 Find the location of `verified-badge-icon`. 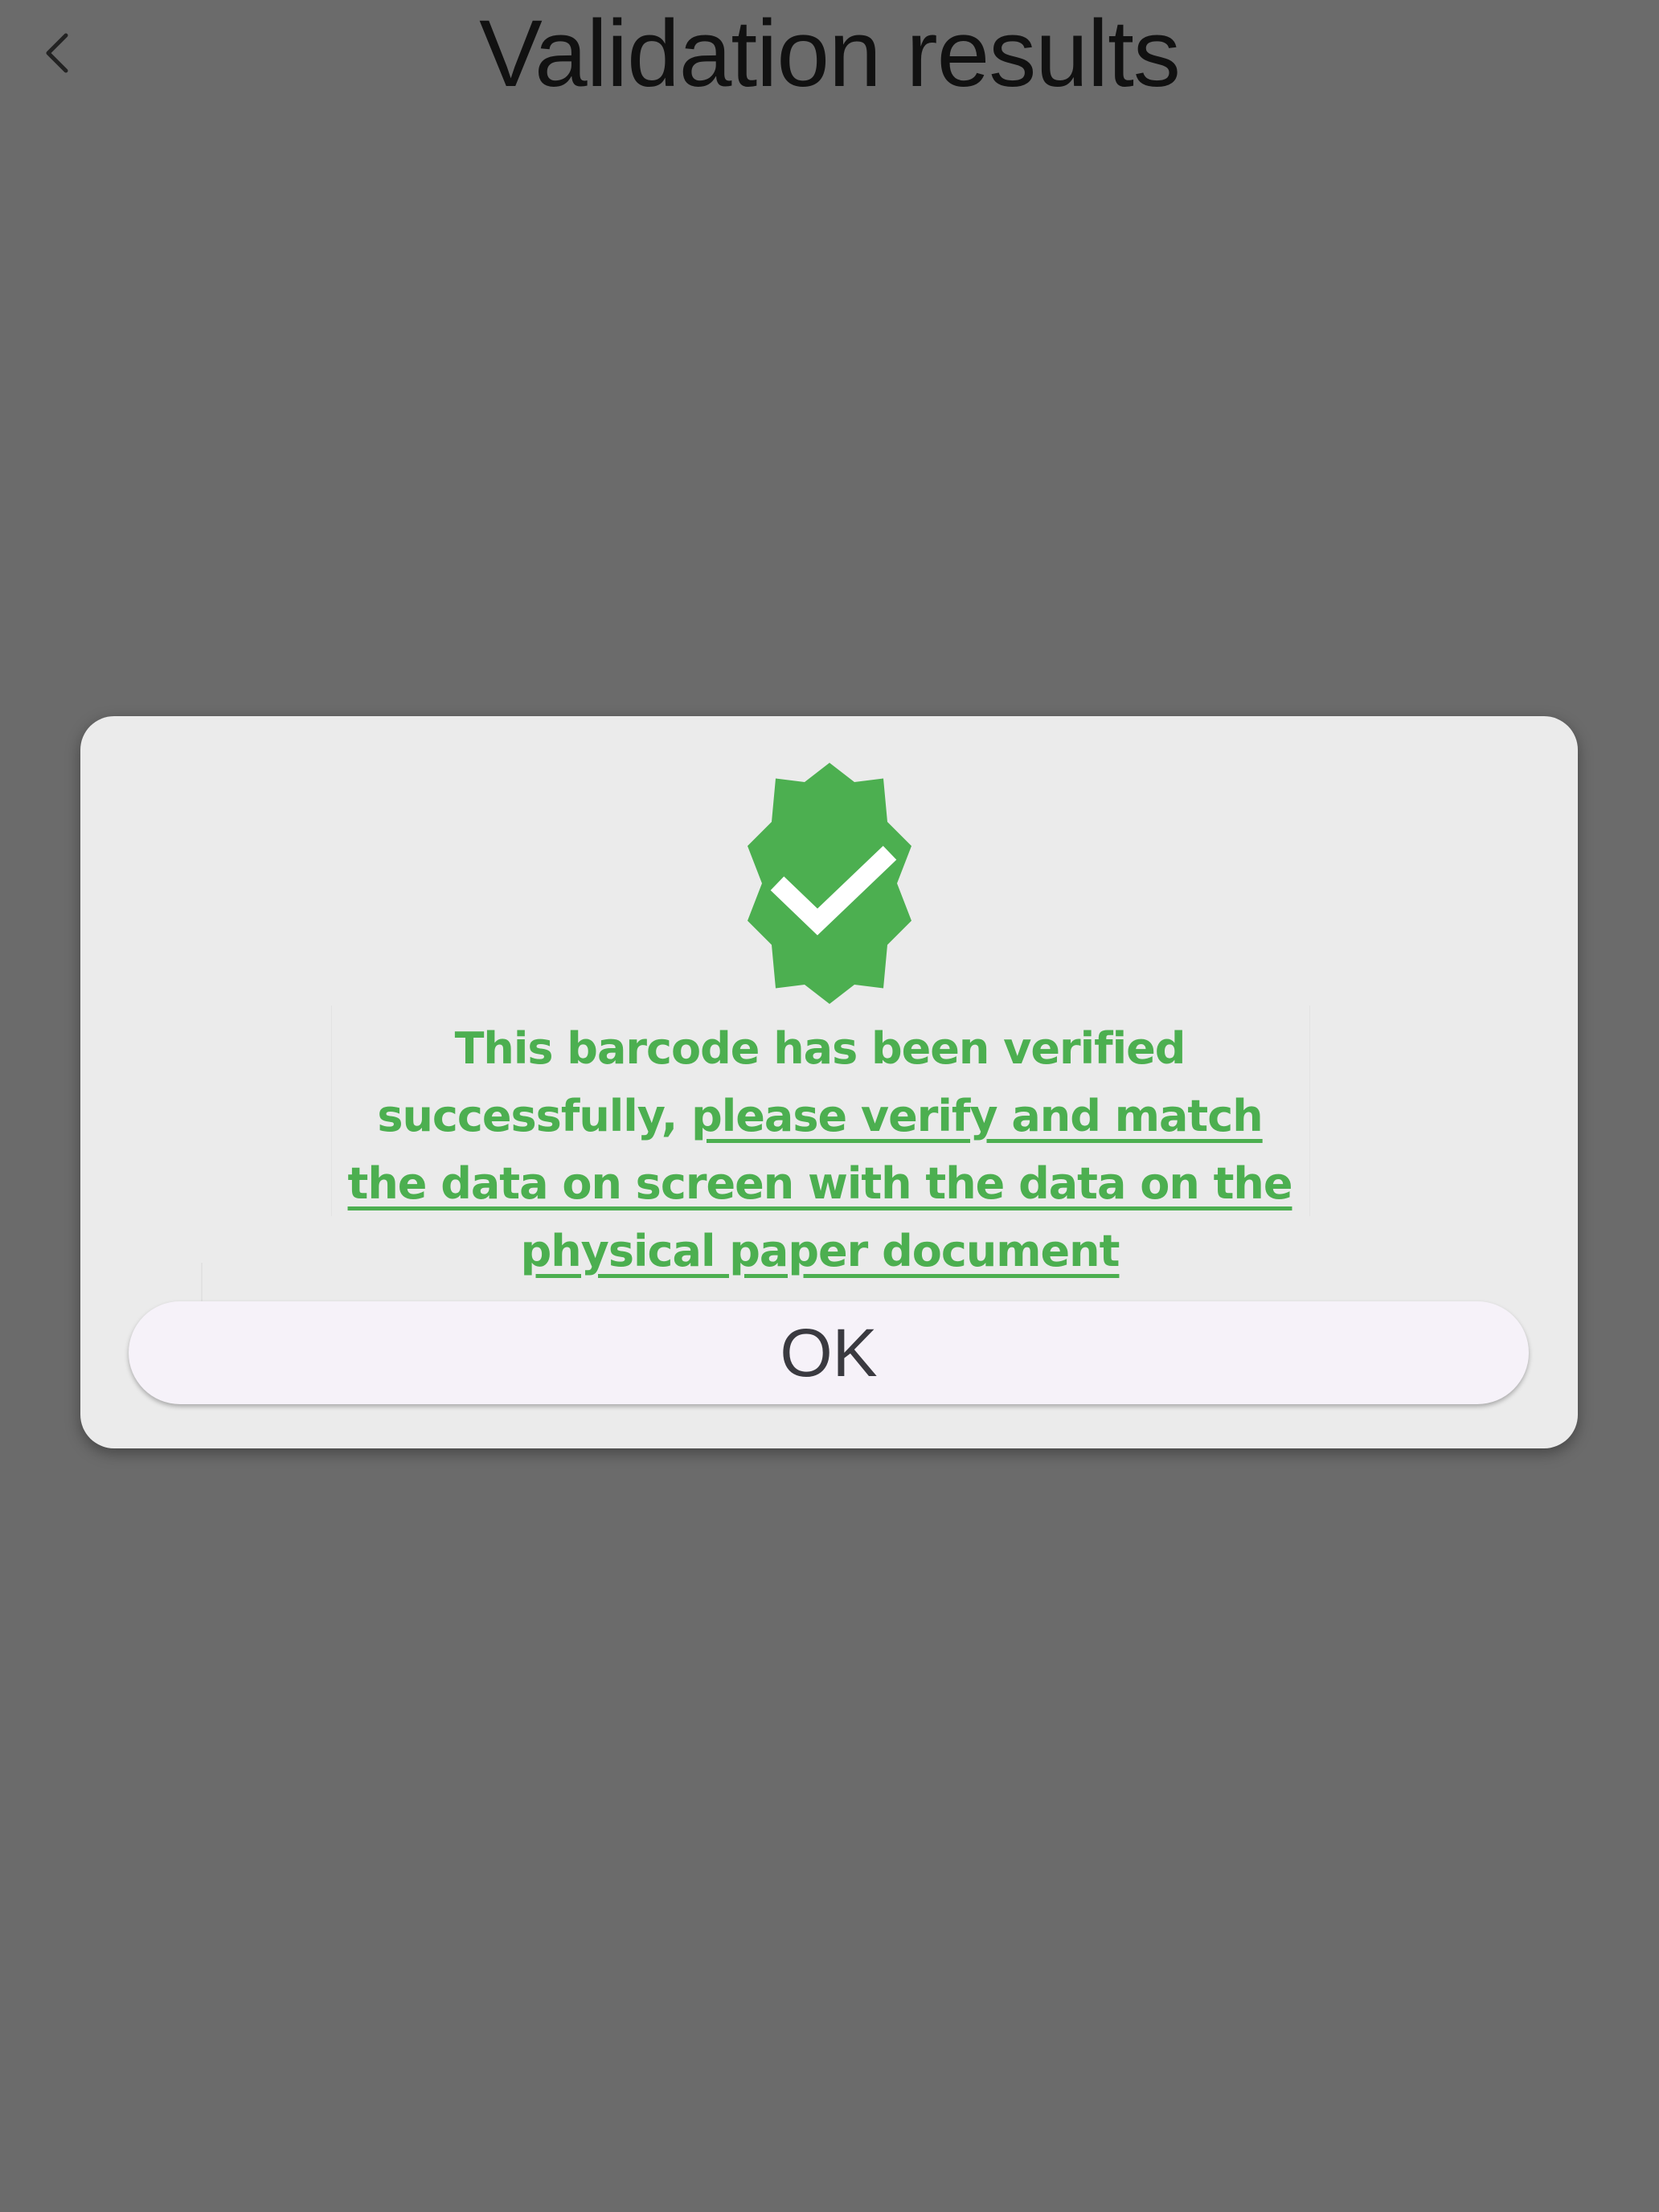

verified-badge-icon is located at coordinates (829, 884).